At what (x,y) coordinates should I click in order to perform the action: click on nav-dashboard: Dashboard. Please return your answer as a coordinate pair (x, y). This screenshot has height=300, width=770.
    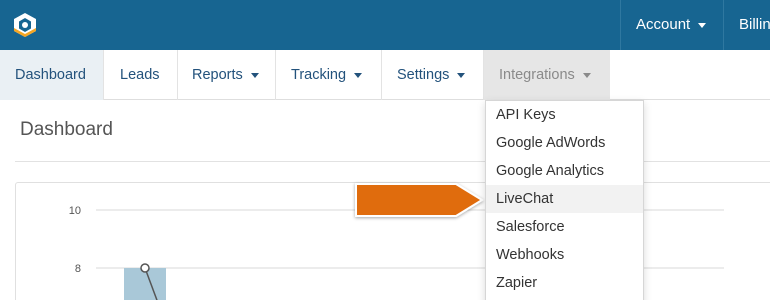
    Looking at the image, I should click on (52, 75).